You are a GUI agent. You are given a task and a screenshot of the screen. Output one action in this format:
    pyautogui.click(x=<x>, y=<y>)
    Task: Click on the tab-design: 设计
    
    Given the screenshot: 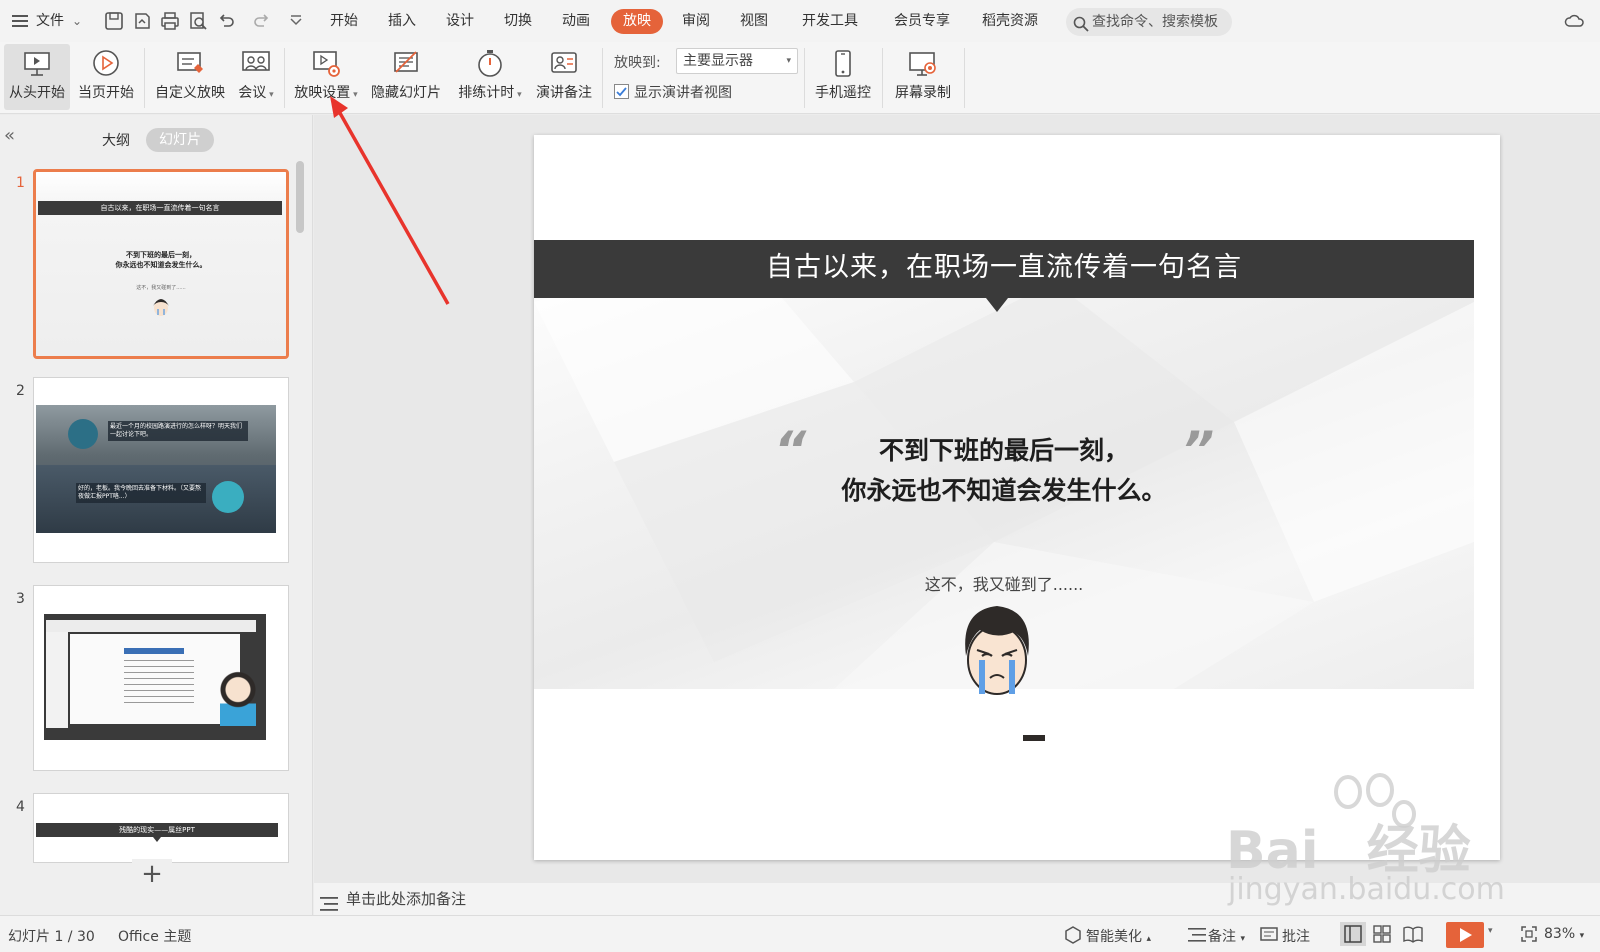 What is the action you would take?
    pyautogui.click(x=460, y=21)
    